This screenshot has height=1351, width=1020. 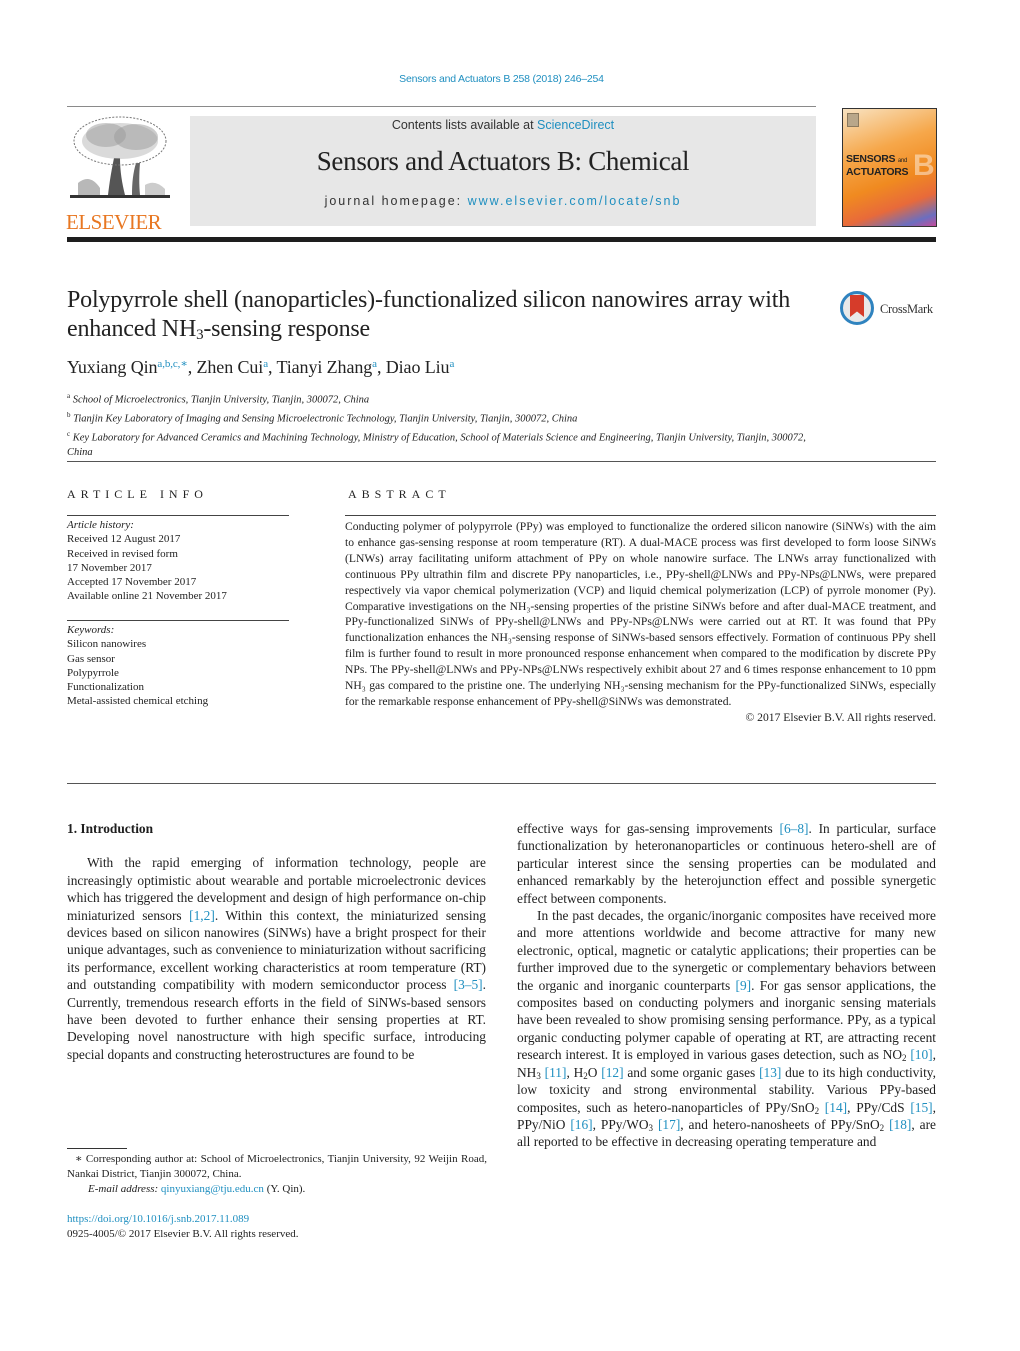 I want to click on affiliation-mark: a, so click(x=69, y=396).